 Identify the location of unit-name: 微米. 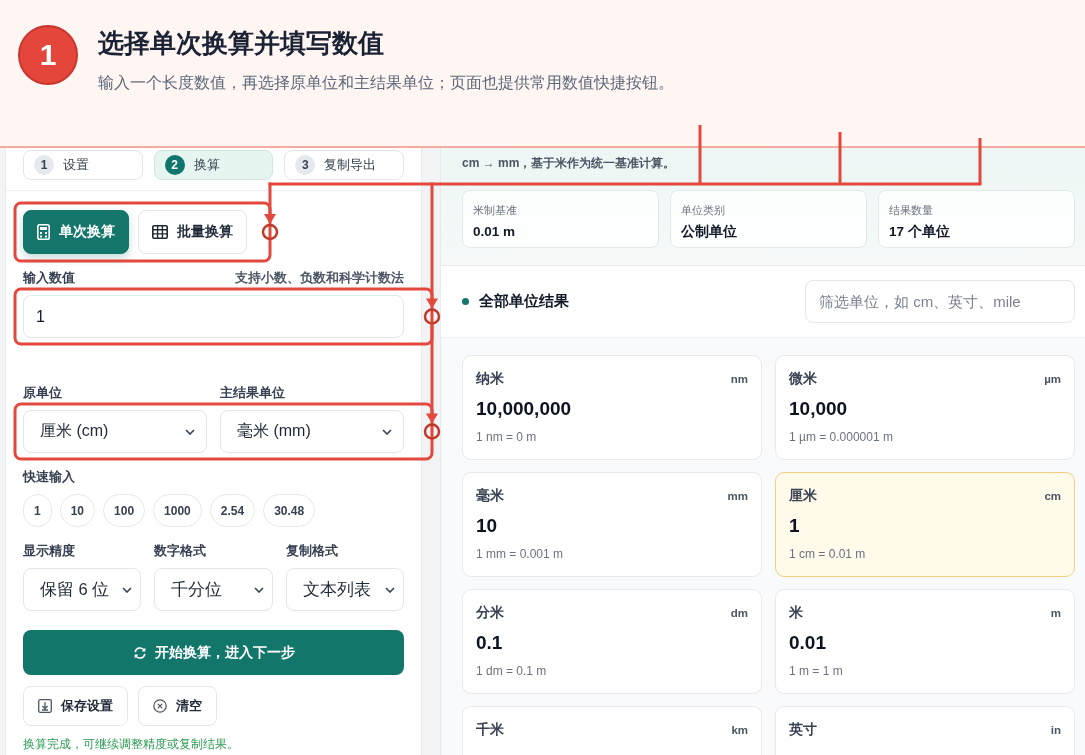
(803, 379).